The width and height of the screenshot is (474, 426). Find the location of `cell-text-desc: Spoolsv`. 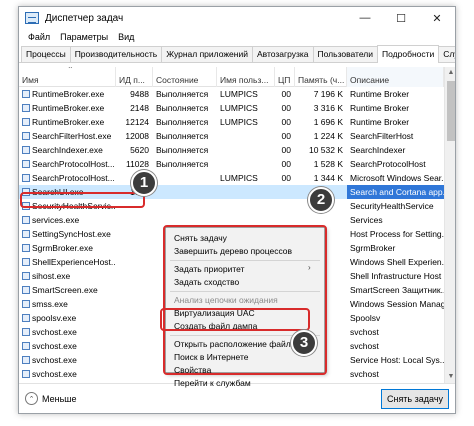

cell-text-desc: Spoolsv is located at coordinates (365, 318).